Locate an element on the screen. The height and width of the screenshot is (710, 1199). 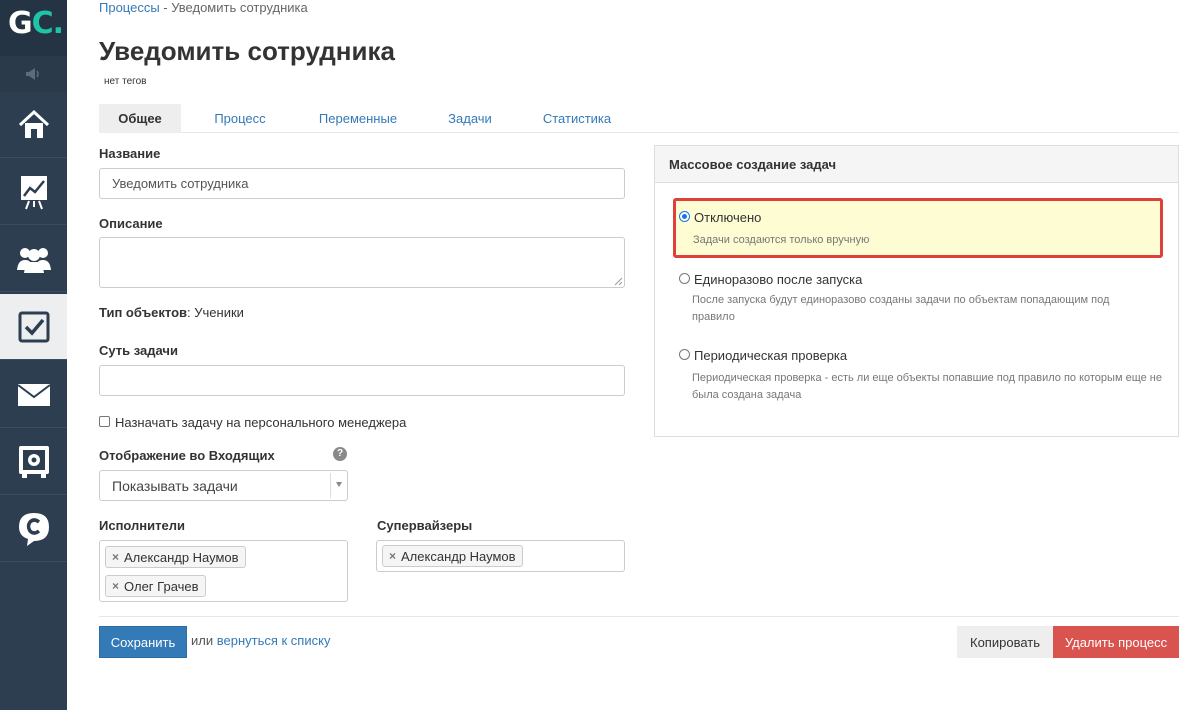
task-essence-input is located at coordinates (362, 380).